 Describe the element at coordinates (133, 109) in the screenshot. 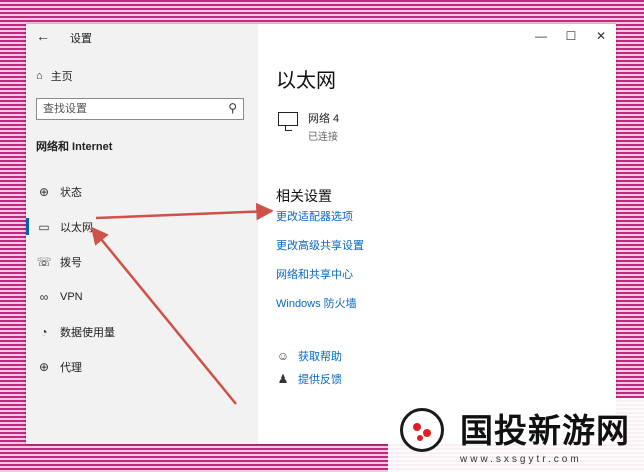

I see `search-input` at that location.